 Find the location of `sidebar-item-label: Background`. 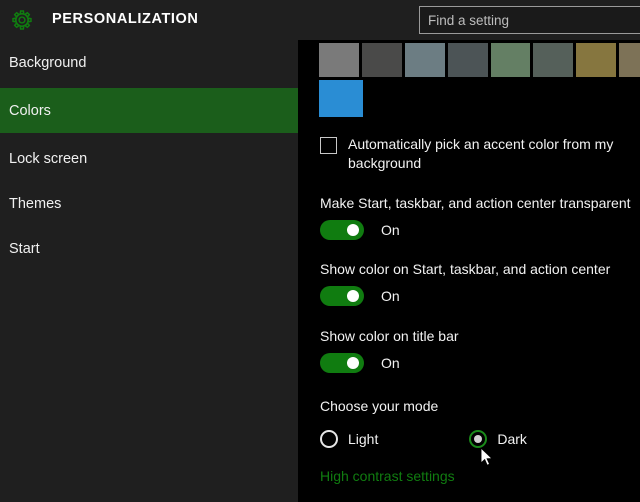

sidebar-item-label: Background is located at coordinates (48, 62).